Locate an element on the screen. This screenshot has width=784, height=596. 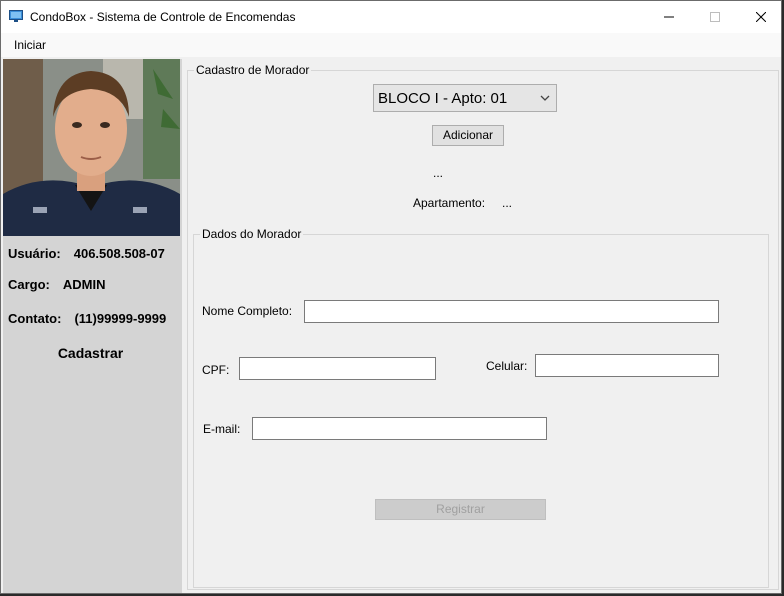
dados-legend: Dados do Morador is located at coordinates (252, 234).